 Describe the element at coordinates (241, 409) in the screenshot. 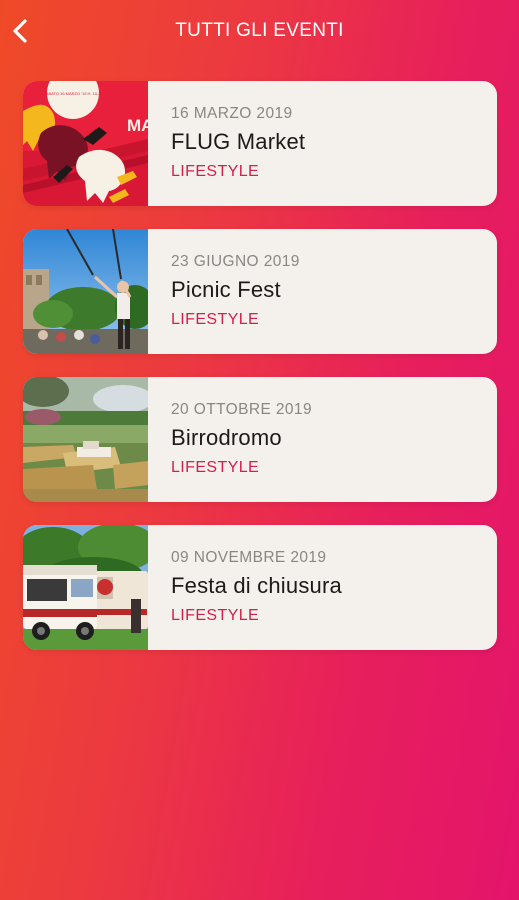

I see `event-date: 20 OTTOBRE 2019` at that location.